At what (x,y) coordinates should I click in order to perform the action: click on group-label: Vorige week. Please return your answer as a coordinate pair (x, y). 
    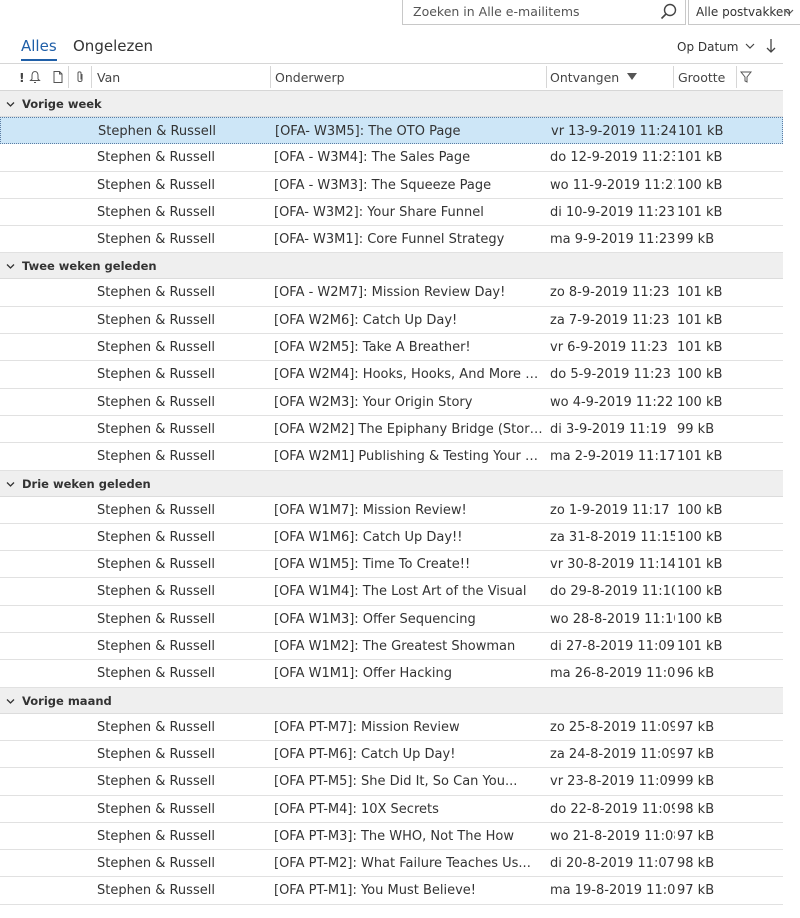
    Looking at the image, I should click on (62, 104).